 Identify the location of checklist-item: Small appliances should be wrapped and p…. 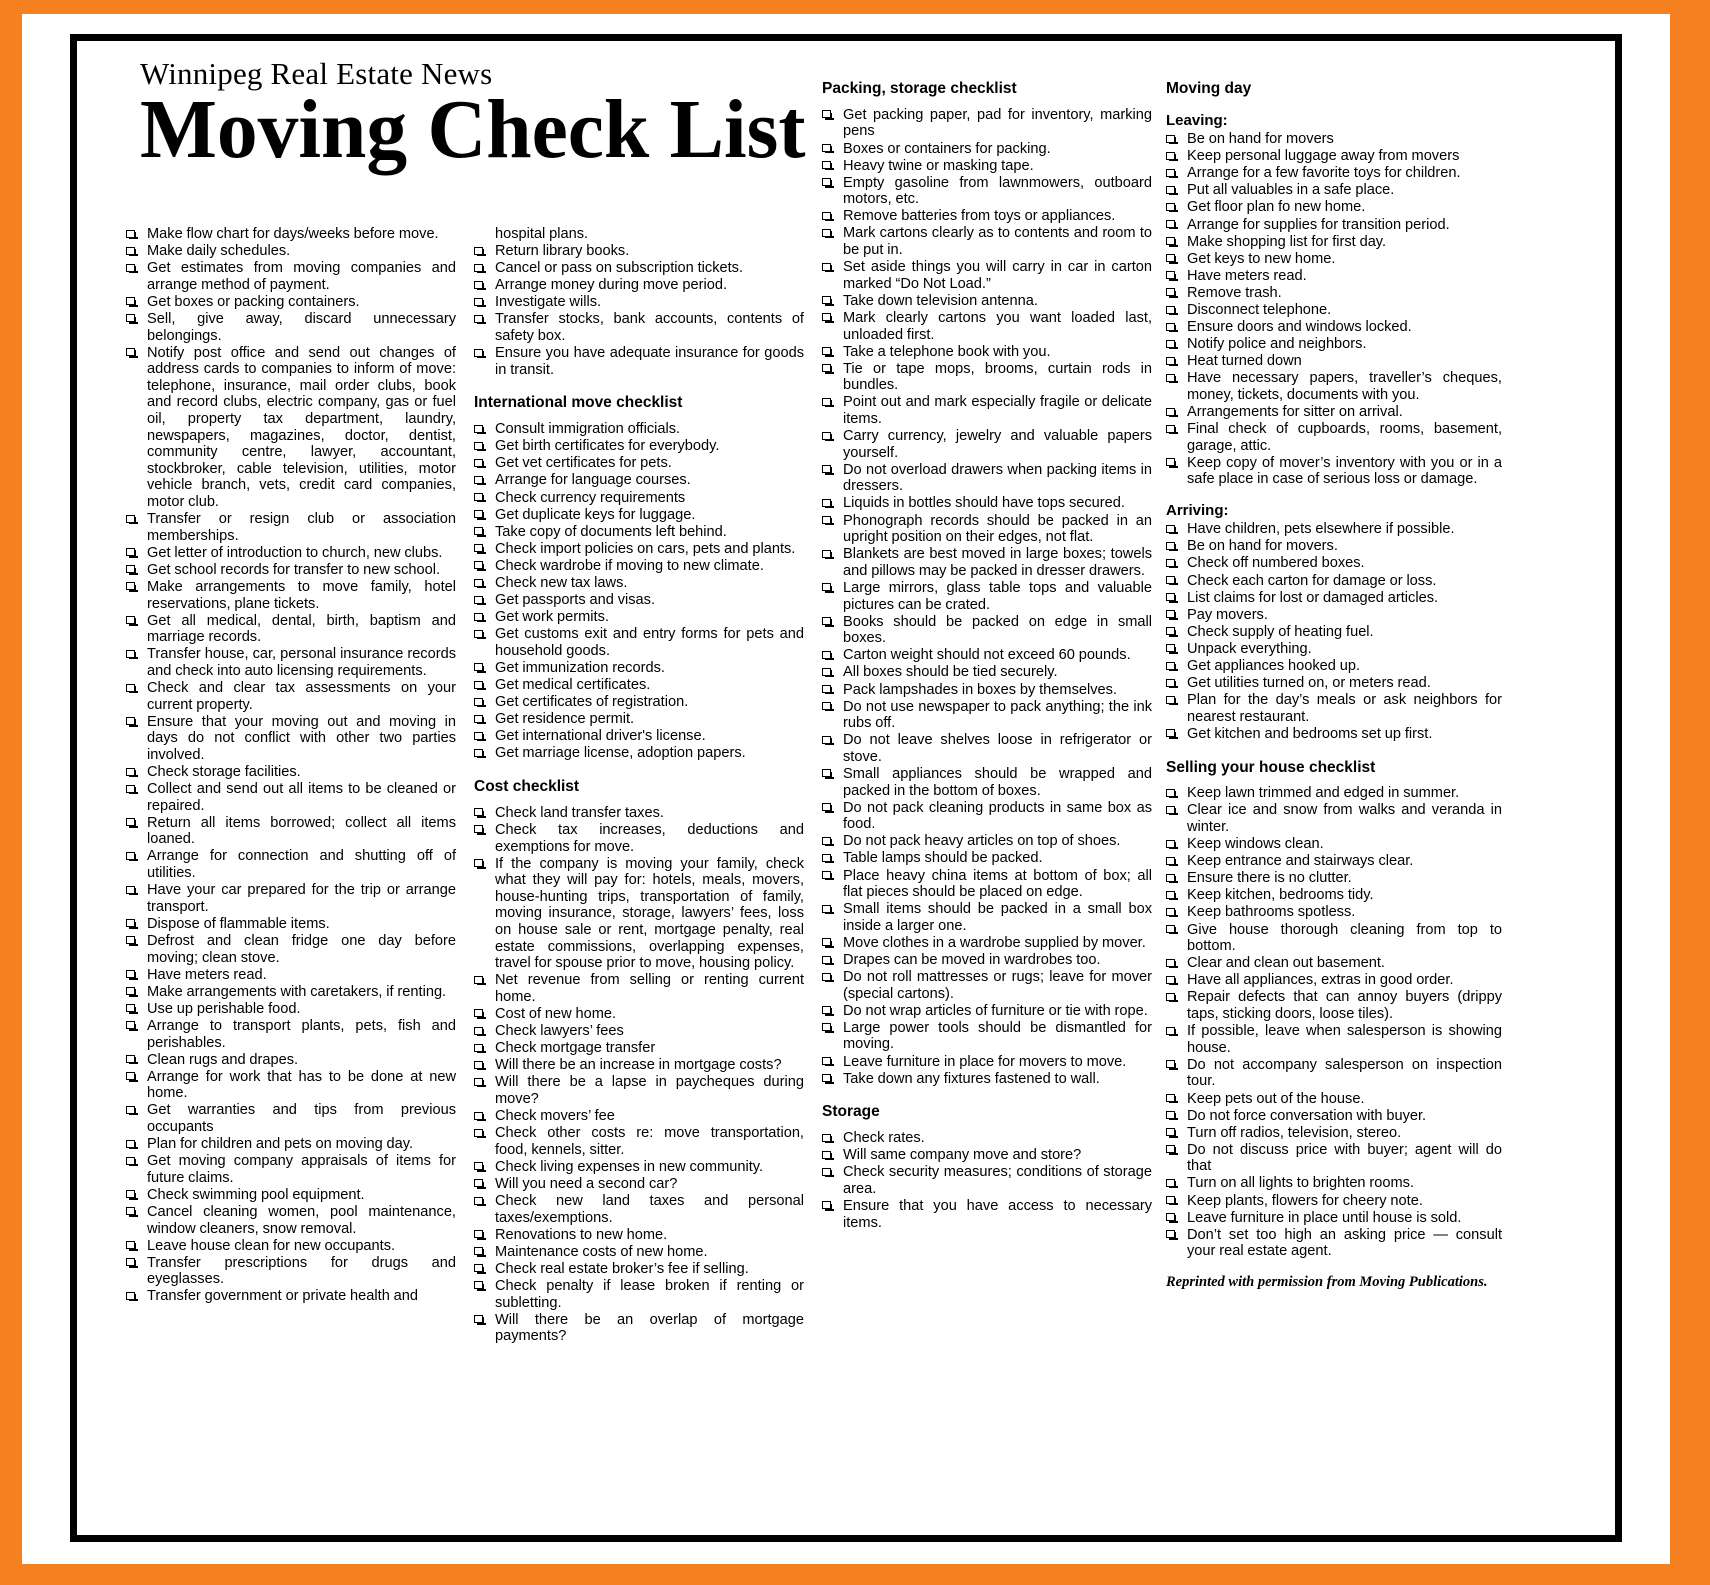
(987, 782).